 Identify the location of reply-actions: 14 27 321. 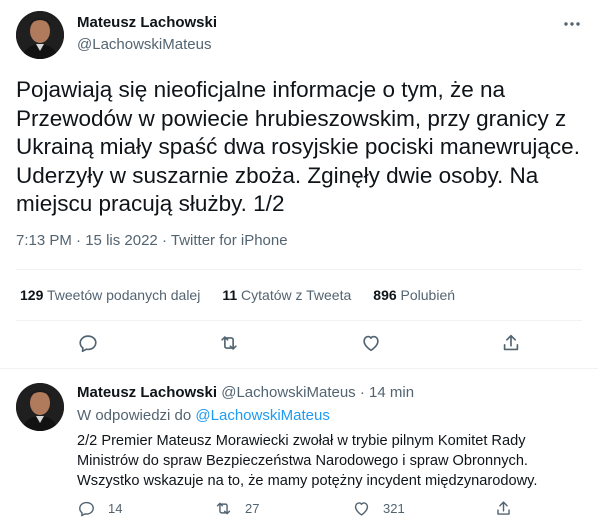
(329, 509).